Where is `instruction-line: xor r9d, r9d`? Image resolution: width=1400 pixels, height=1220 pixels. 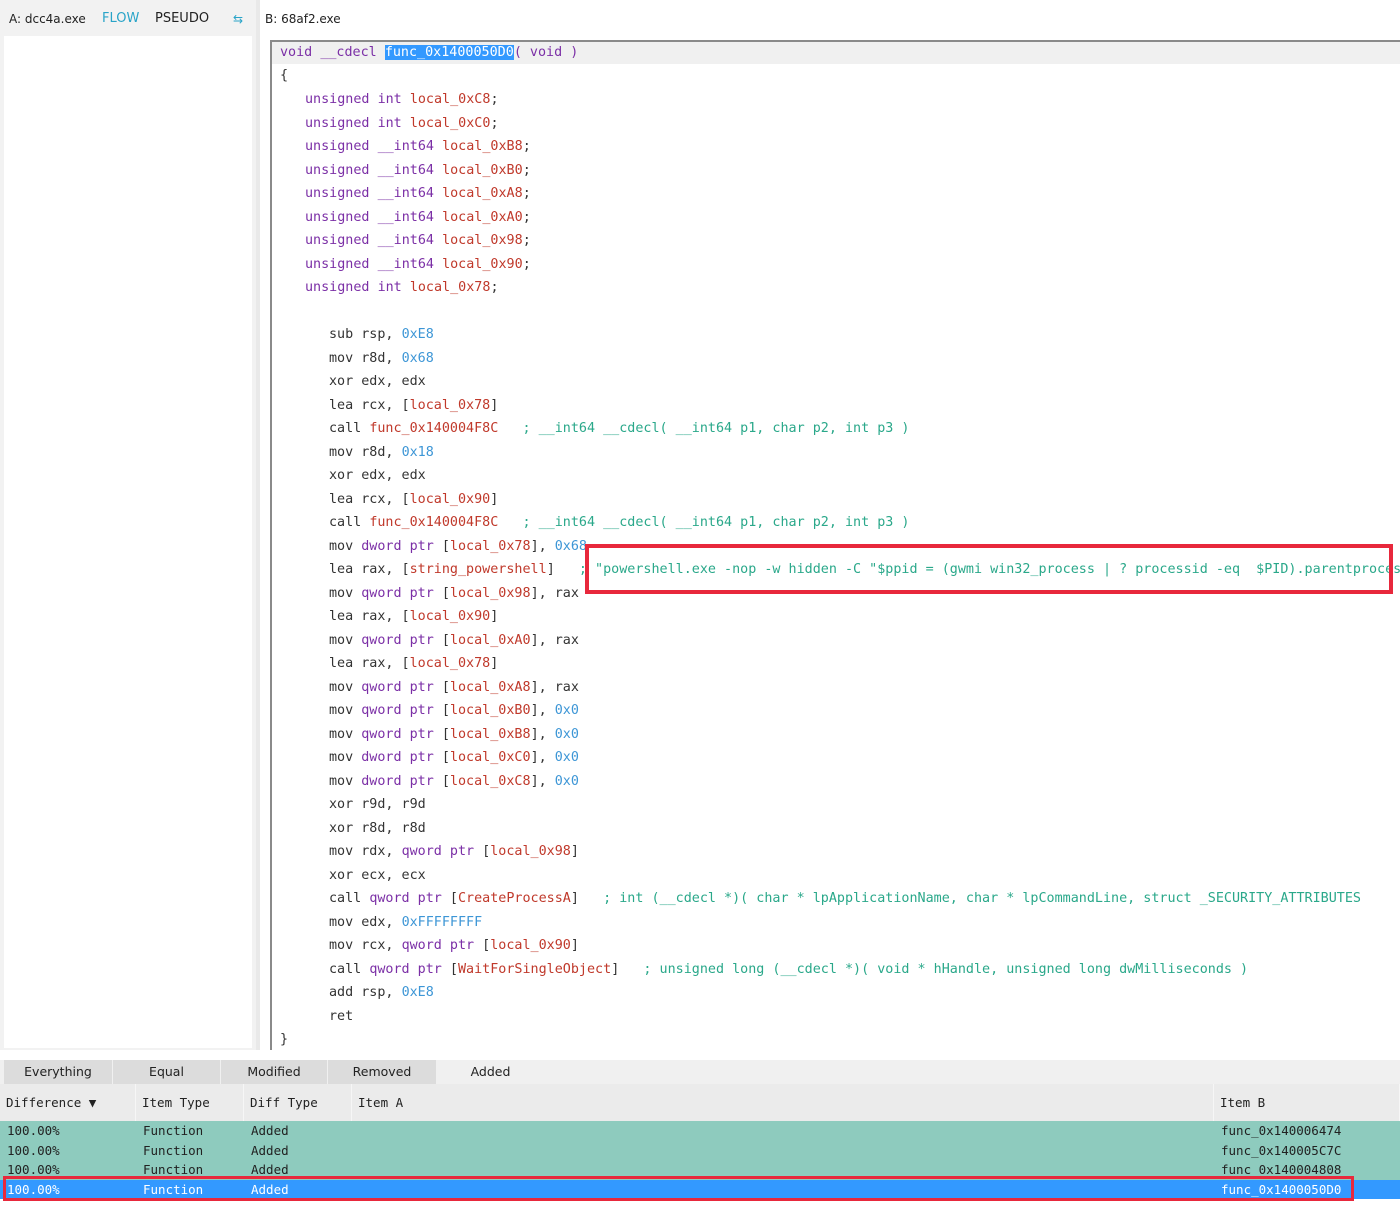 instruction-line: xor r9d, r9d is located at coordinates (377, 805).